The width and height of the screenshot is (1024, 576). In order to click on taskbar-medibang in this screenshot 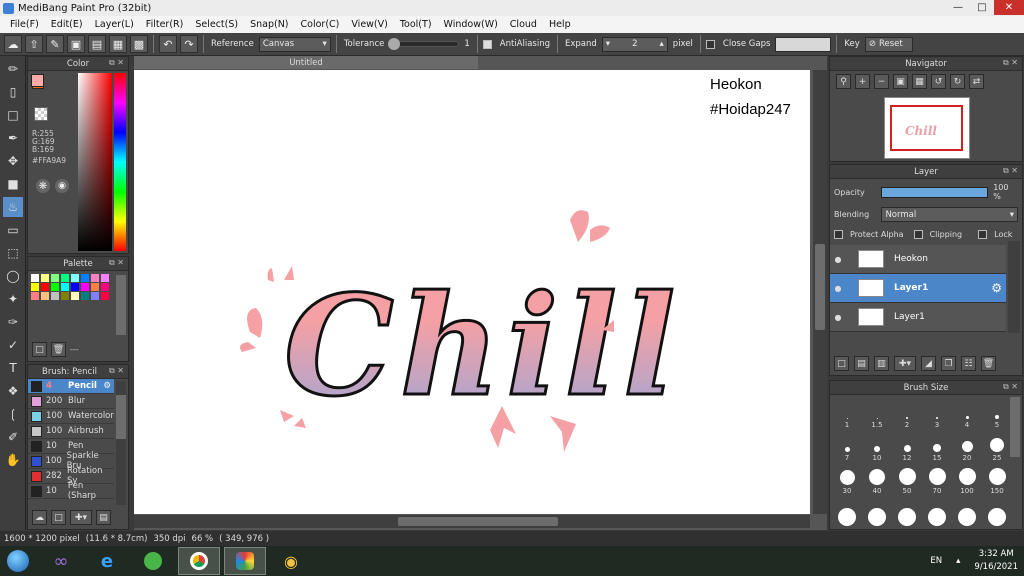, I will do `click(245, 561)`.